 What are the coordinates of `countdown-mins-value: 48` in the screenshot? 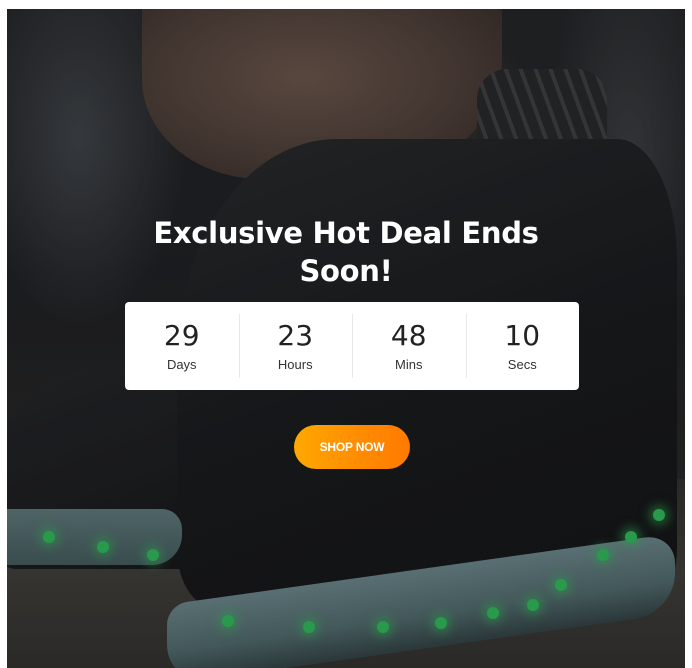 It's located at (408, 335).